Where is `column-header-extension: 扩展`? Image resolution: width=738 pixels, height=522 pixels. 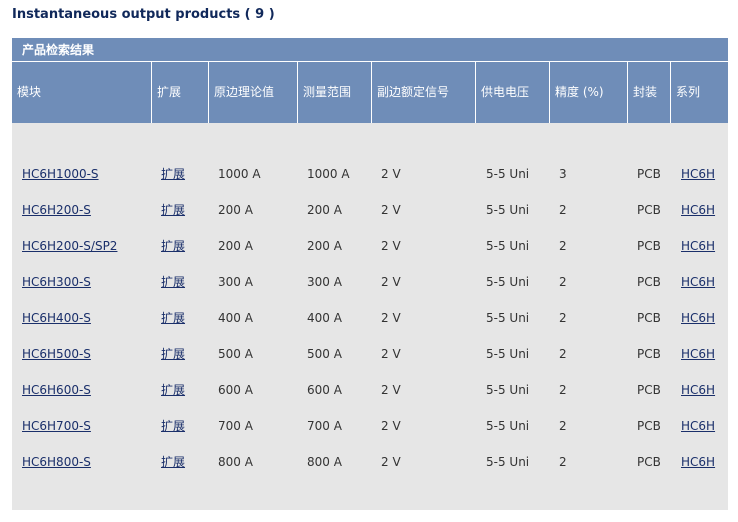
column-header-extension: 扩展 is located at coordinates (179, 92).